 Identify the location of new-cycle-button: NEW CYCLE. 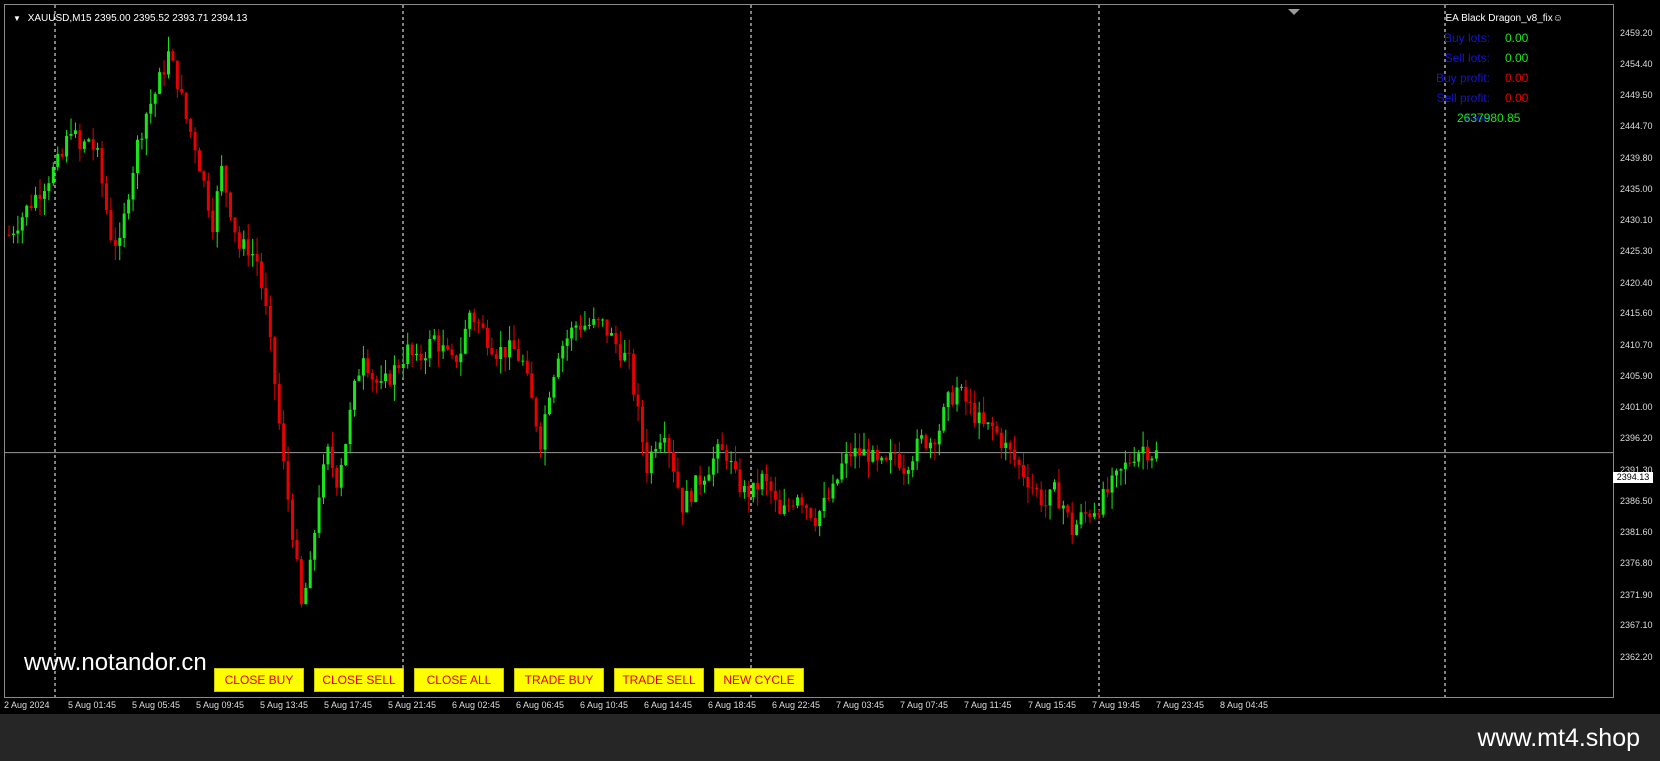
(759, 680).